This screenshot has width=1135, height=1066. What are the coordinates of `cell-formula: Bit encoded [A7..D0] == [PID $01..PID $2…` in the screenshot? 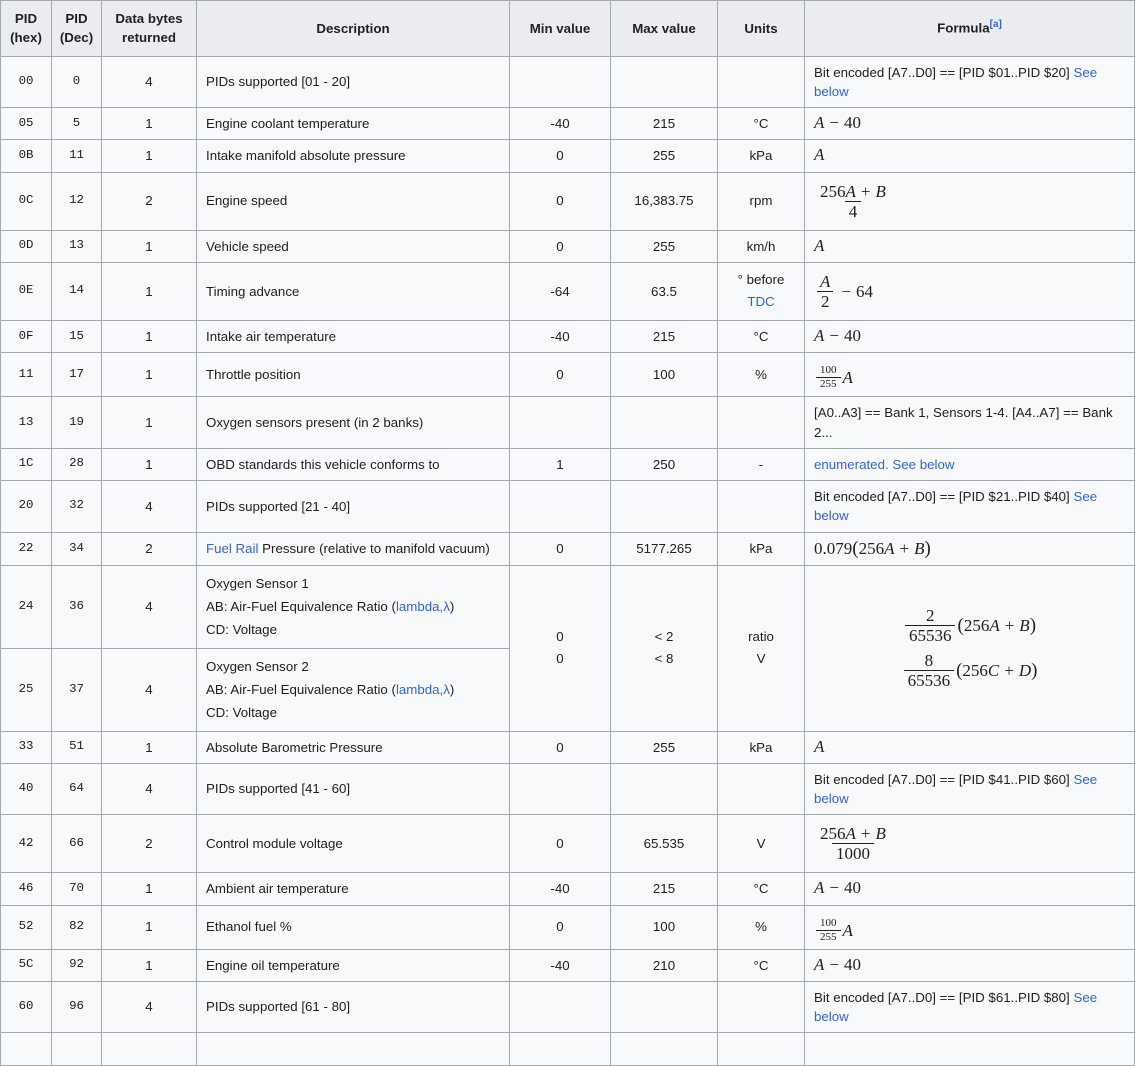 It's located at (969, 82).